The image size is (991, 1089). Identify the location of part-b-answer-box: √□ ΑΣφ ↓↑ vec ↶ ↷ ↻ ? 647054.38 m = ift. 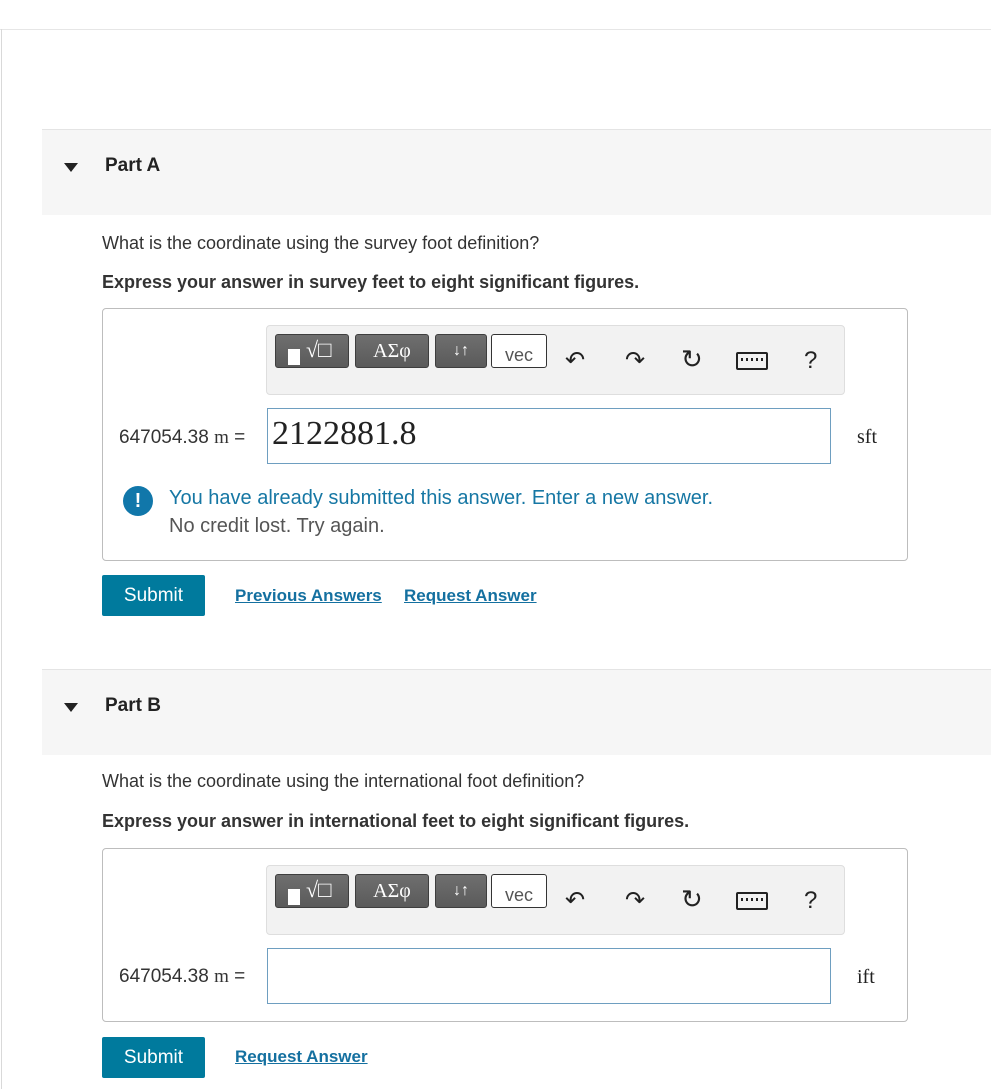
(505, 935).